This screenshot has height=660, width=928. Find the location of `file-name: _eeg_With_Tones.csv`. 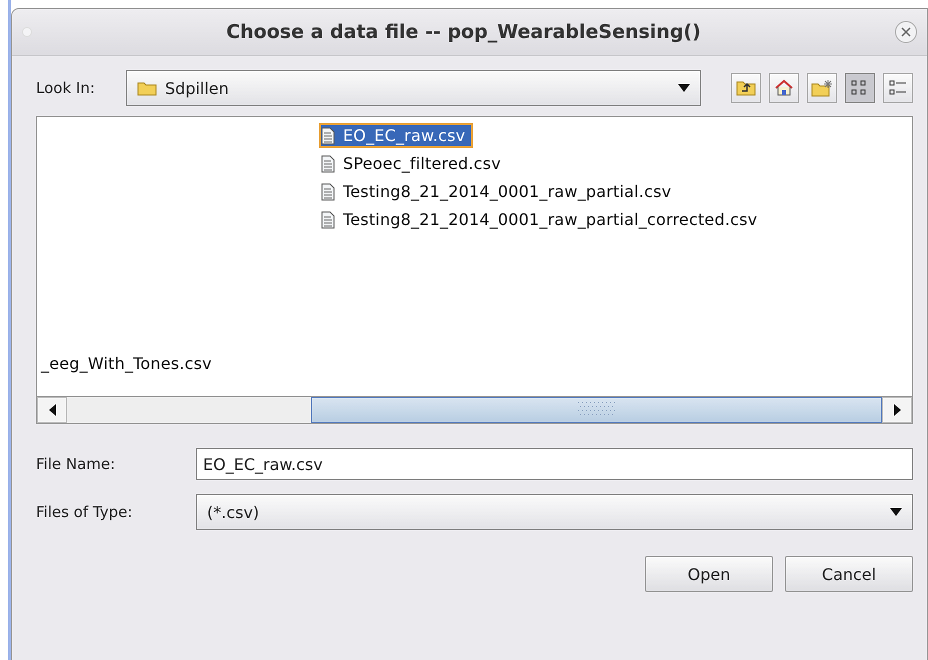

file-name: _eeg_With_Tones.csv is located at coordinates (126, 363).